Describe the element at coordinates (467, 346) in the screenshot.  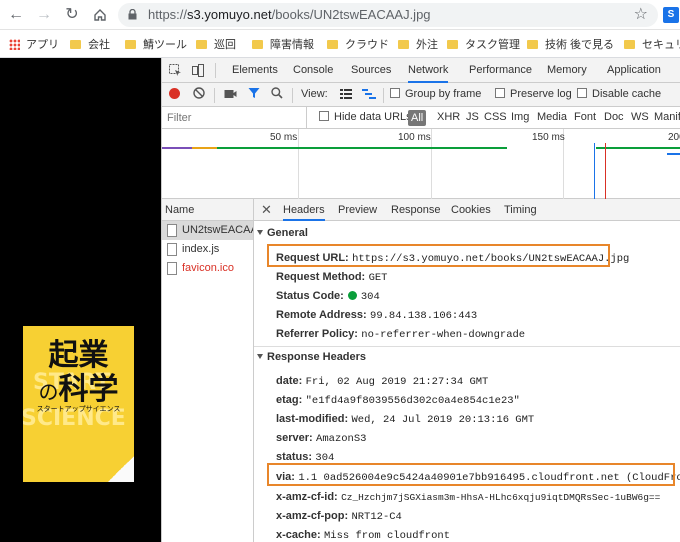
I see `section-divider` at that location.